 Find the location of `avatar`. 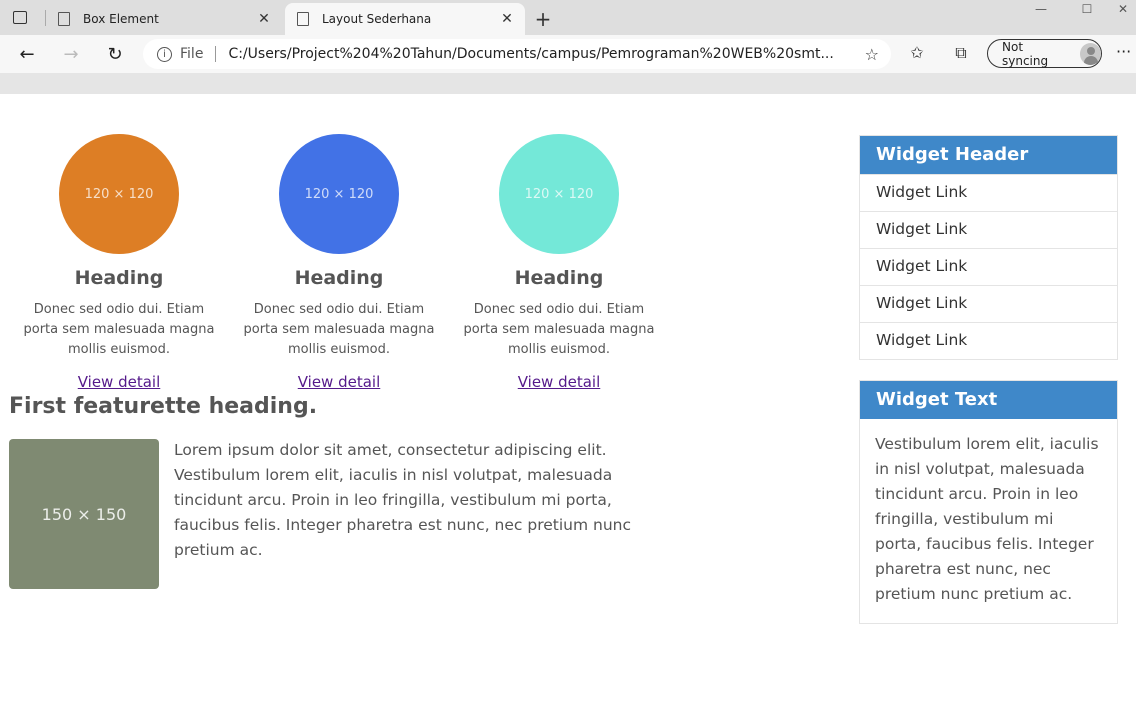

avatar is located at coordinates (1090, 53).